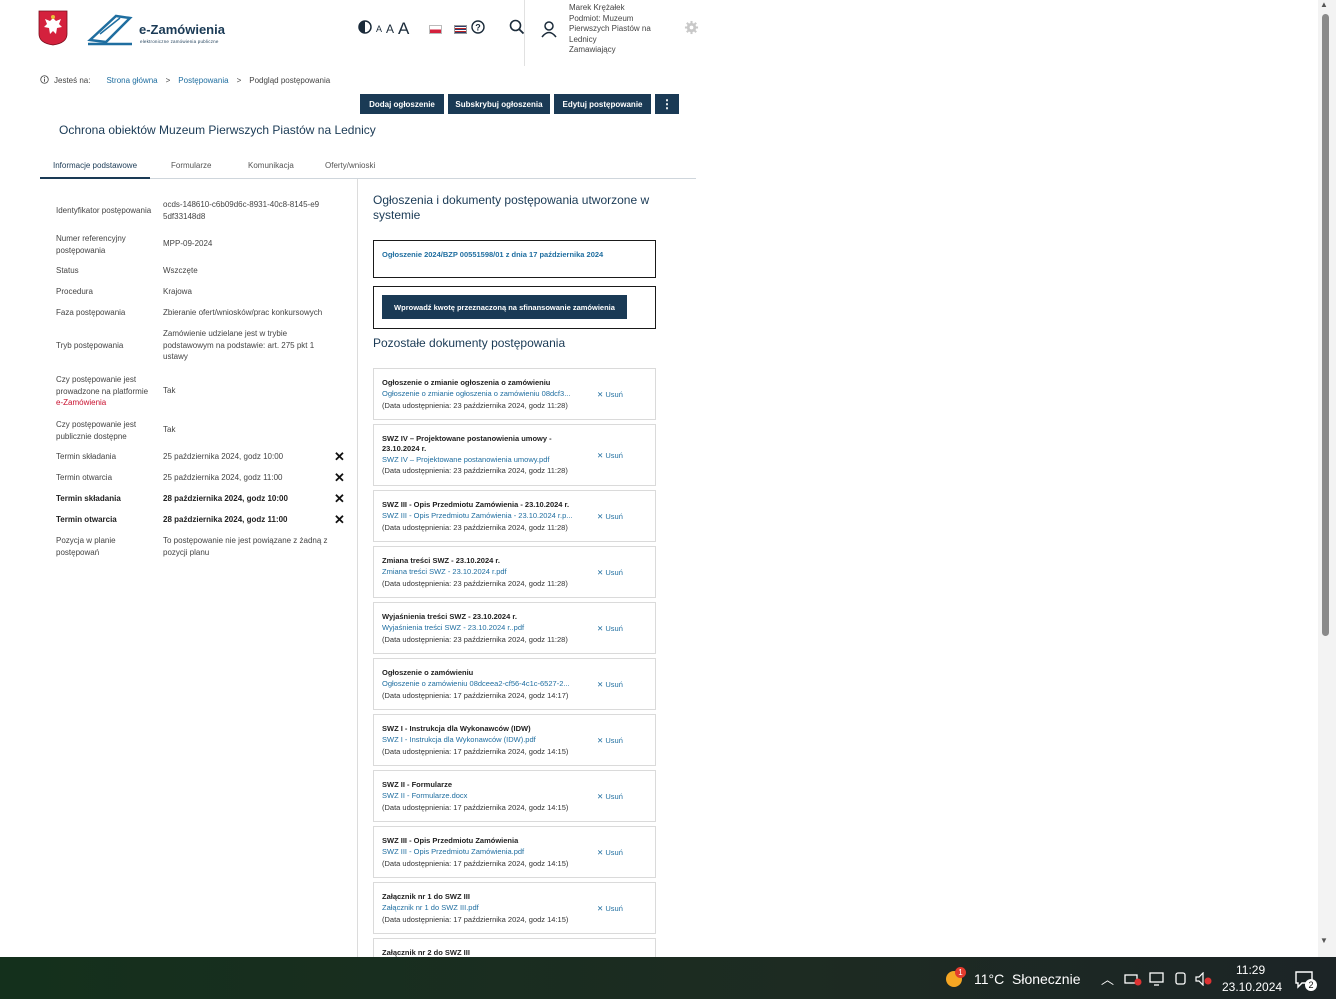 The height and width of the screenshot is (999, 1336). What do you see at coordinates (1324, 940) in the screenshot?
I see `scroll-down-icon: ▼` at bounding box center [1324, 940].